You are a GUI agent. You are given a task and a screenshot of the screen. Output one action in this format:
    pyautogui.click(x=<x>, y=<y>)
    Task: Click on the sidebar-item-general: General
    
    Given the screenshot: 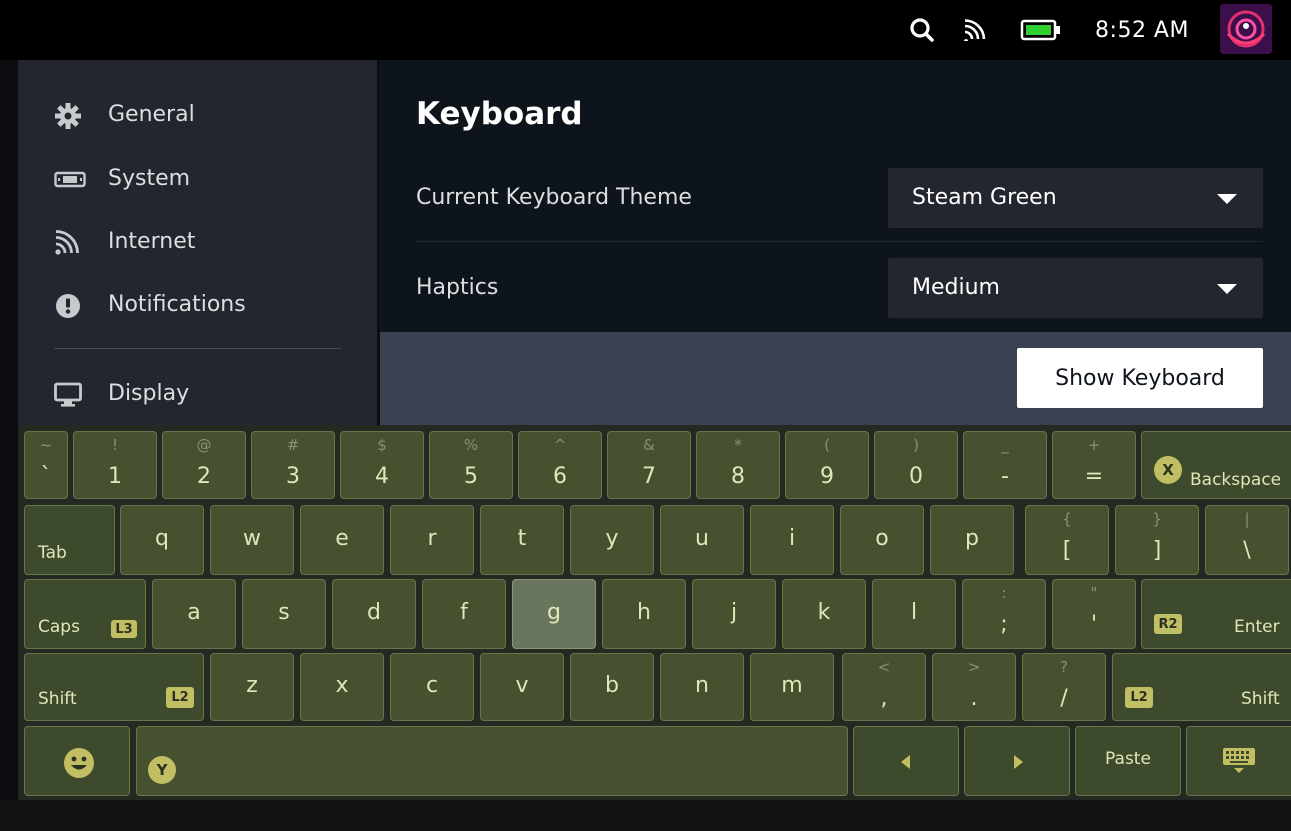 What is the action you would take?
    pyautogui.click(x=197, y=115)
    